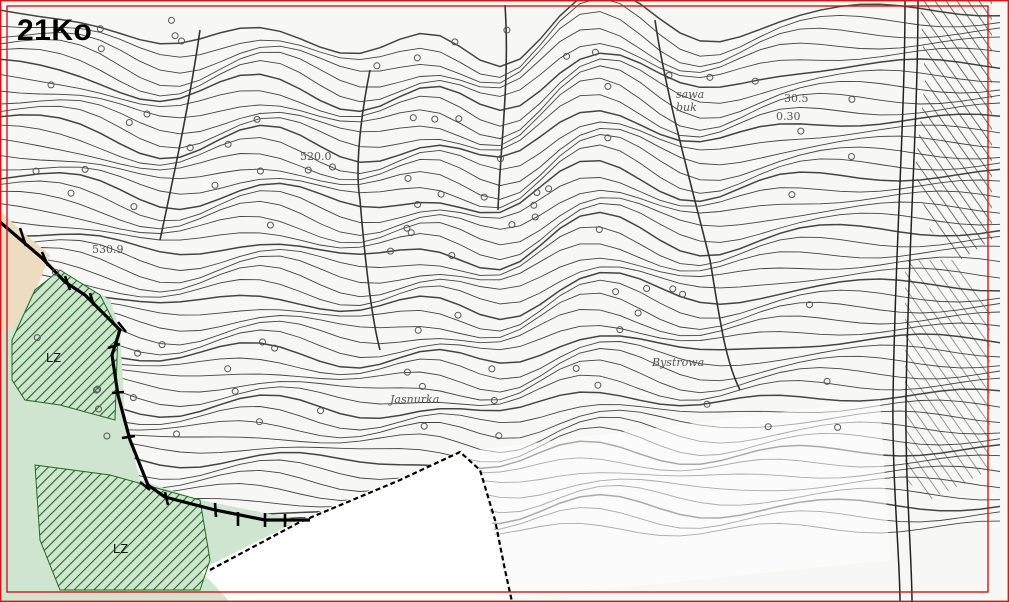 The image size is (1009, 602). What do you see at coordinates (415, 399) in the screenshot?
I see `place-label-jasnurka: Jasnurka` at bounding box center [415, 399].